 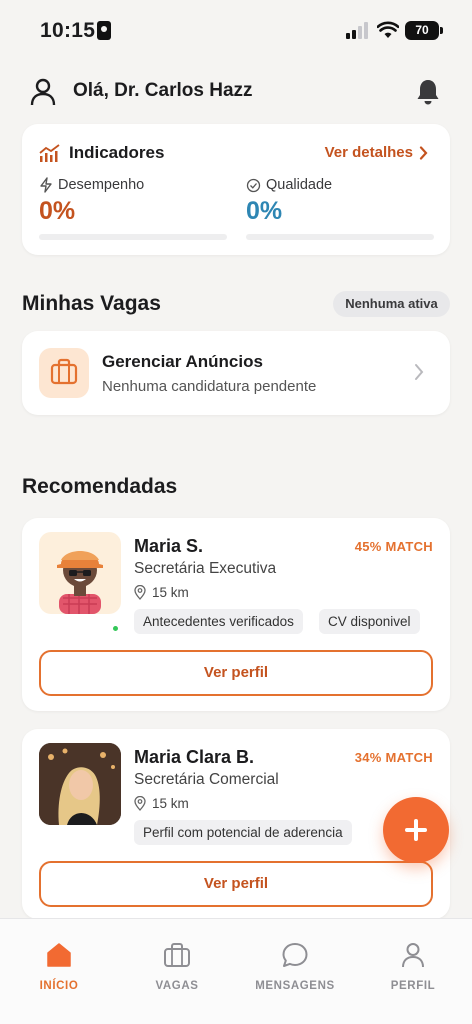 I want to click on nav-label: INÍCIO, so click(x=59, y=986).